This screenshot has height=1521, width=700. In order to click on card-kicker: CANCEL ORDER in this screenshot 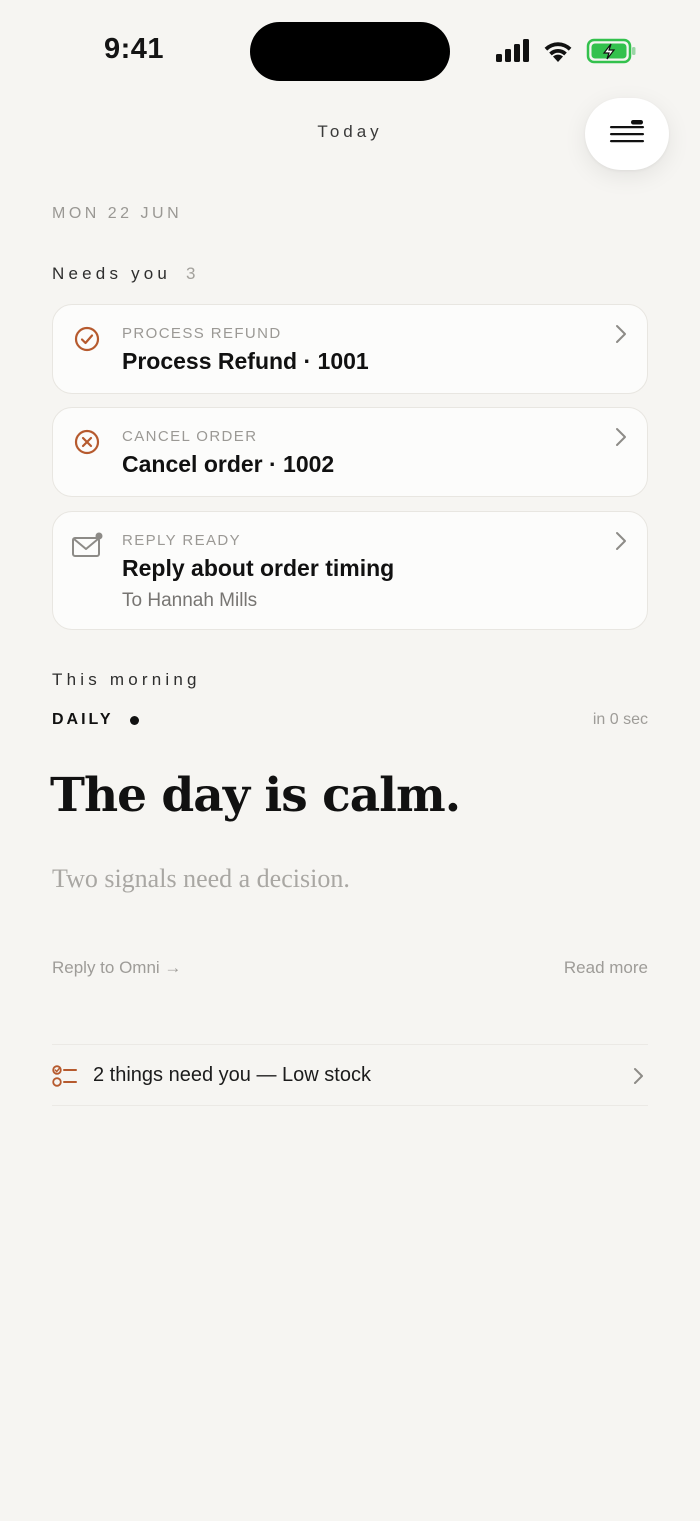, I will do `click(190, 436)`.